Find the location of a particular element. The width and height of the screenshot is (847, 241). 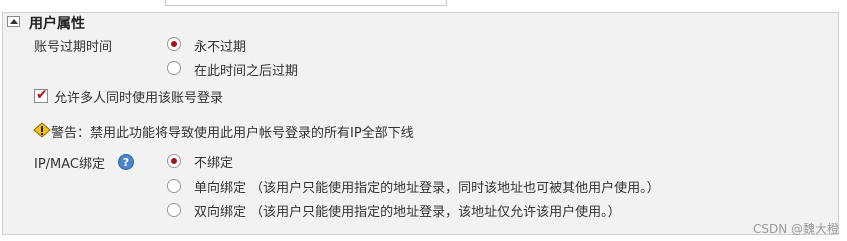

warning-text: 警告：禁用此功能将导致使用此用户帐号登录的所有IP全部下线 is located at coordinates (232, 133).